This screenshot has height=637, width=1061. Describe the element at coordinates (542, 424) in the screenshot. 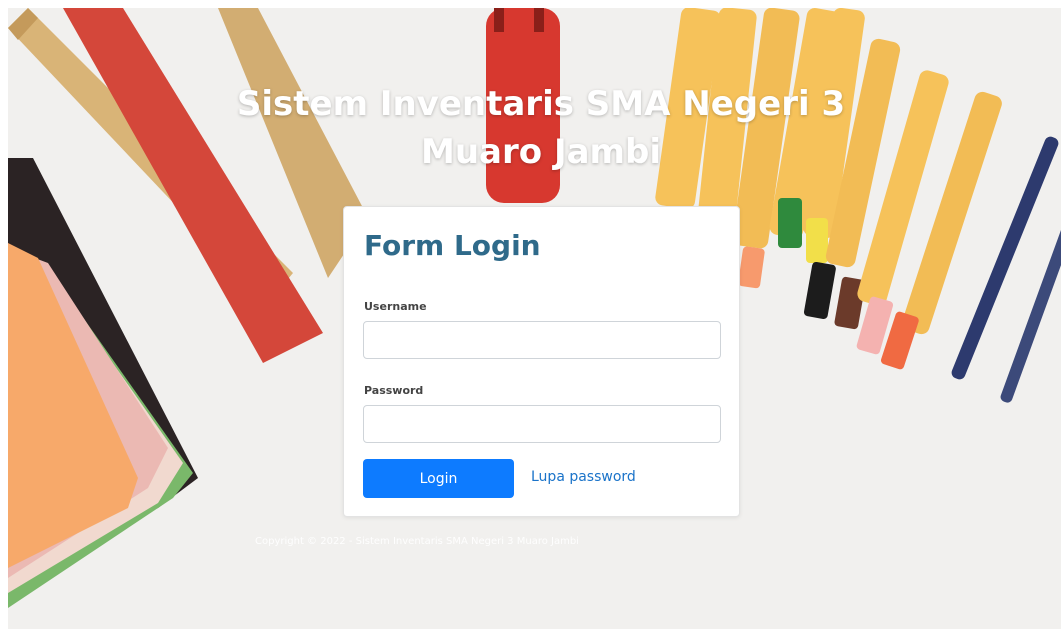

I see `password-input` at that location.